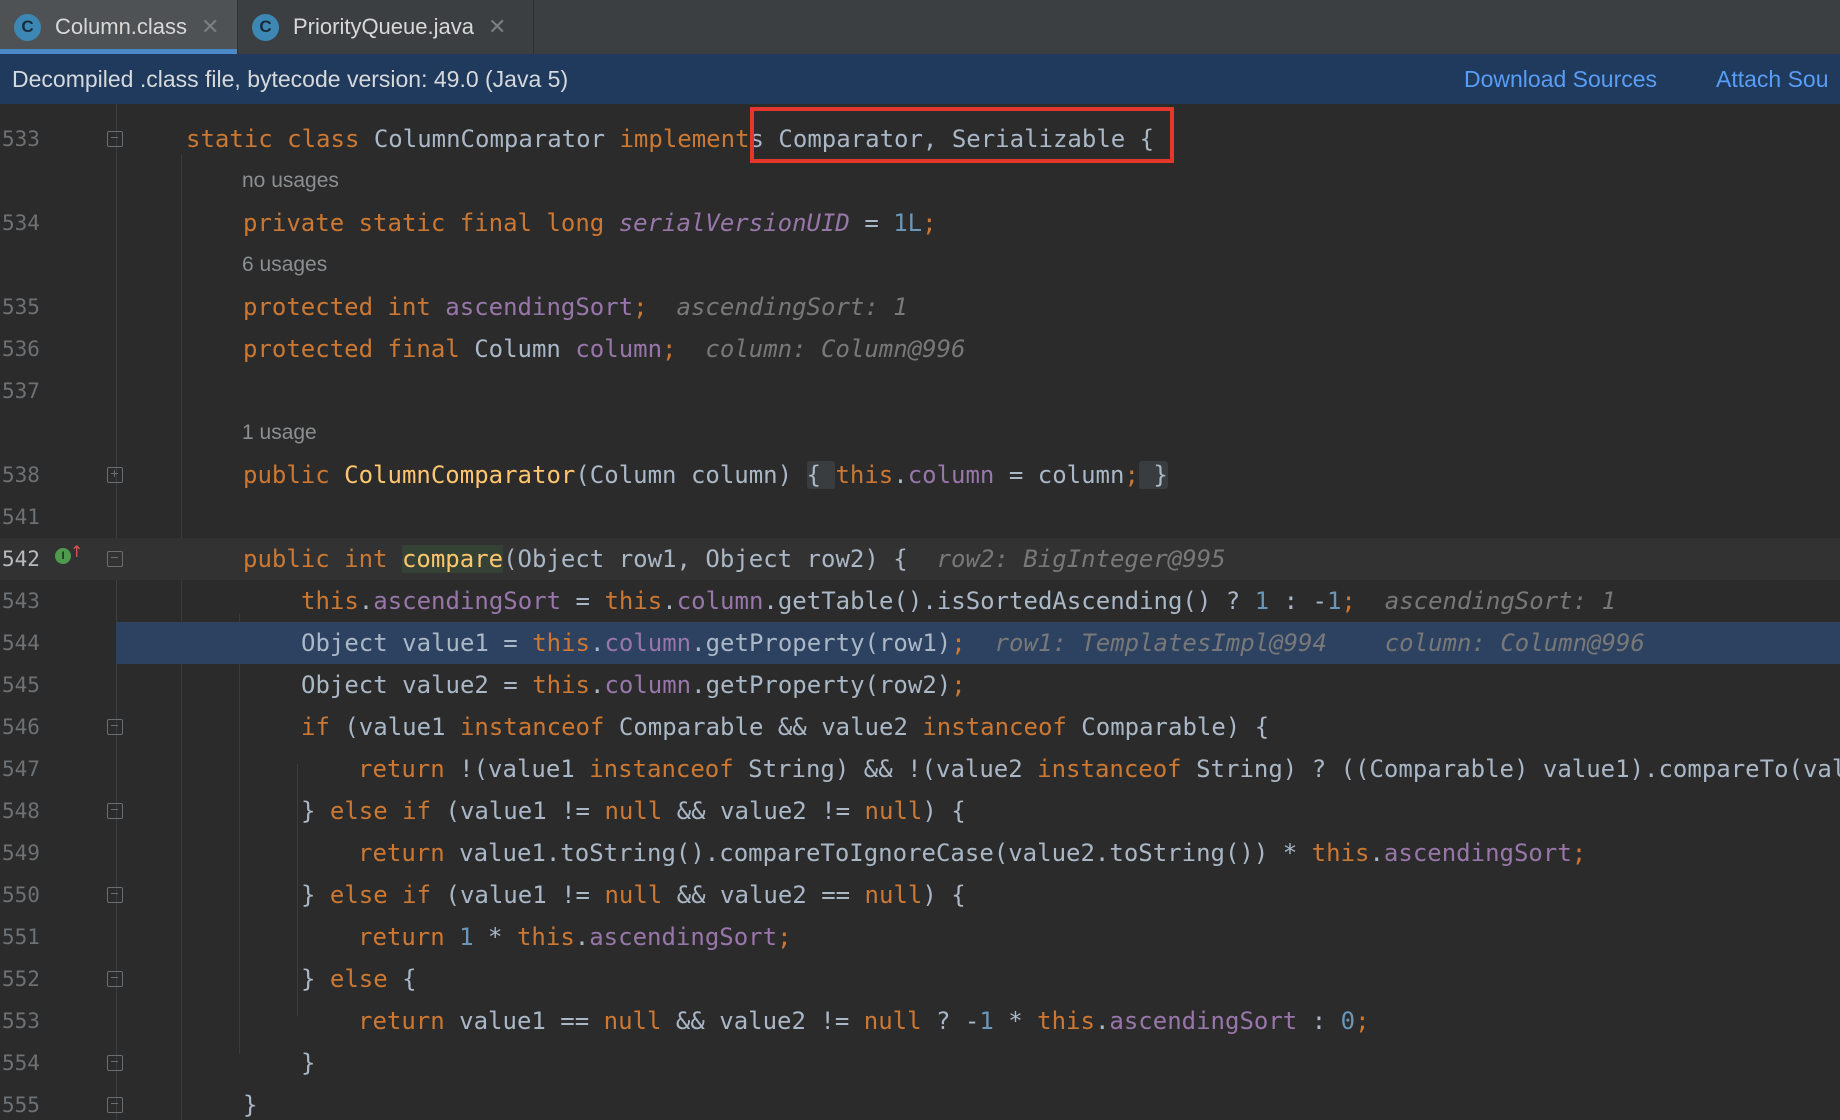 The height and width of the screenshot is (1120, 1840). What do you see at coordinates (21, 139) in the screenshot?
I see `line-number: 533` at bounding box center [21, 139].